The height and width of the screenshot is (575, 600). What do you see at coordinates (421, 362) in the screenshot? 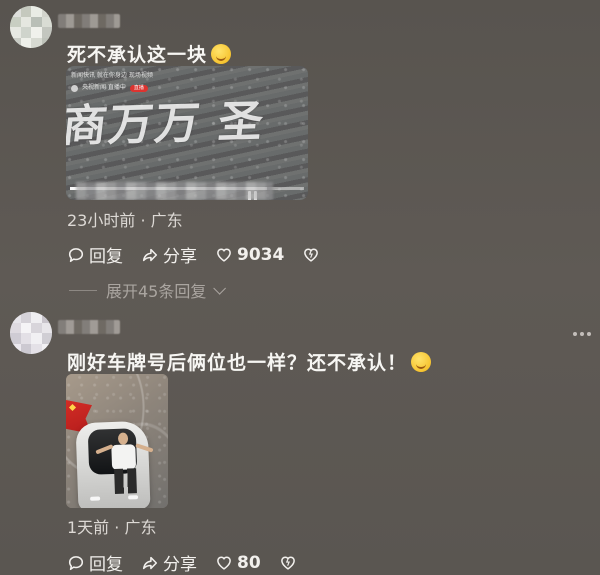
I see `laughing-tears-icon` at bounding box center [421, 362].